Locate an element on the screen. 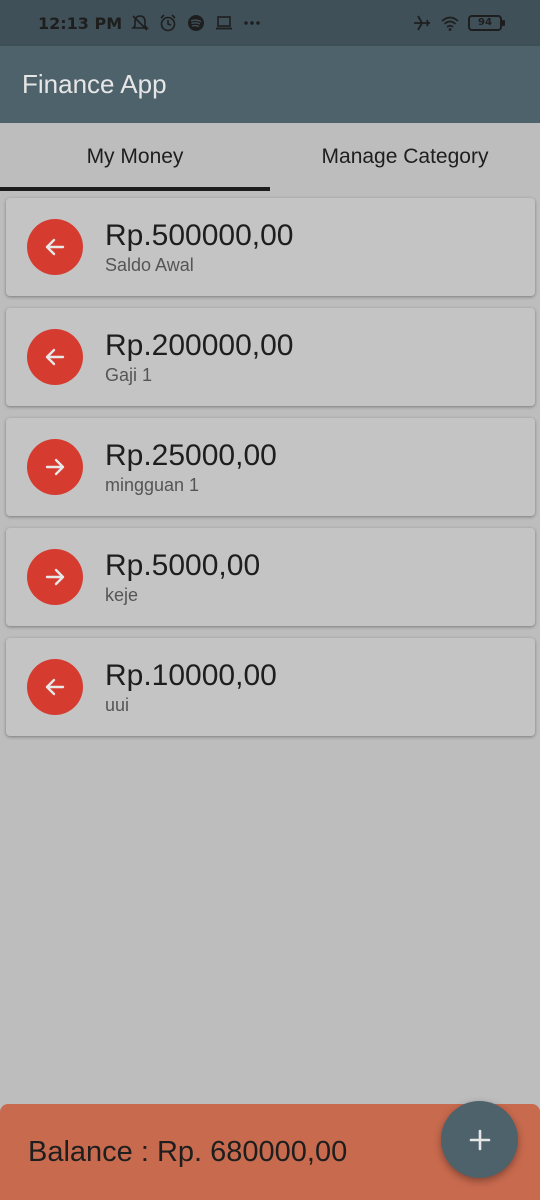  alarm-icon is located at coordinates (168, 23).